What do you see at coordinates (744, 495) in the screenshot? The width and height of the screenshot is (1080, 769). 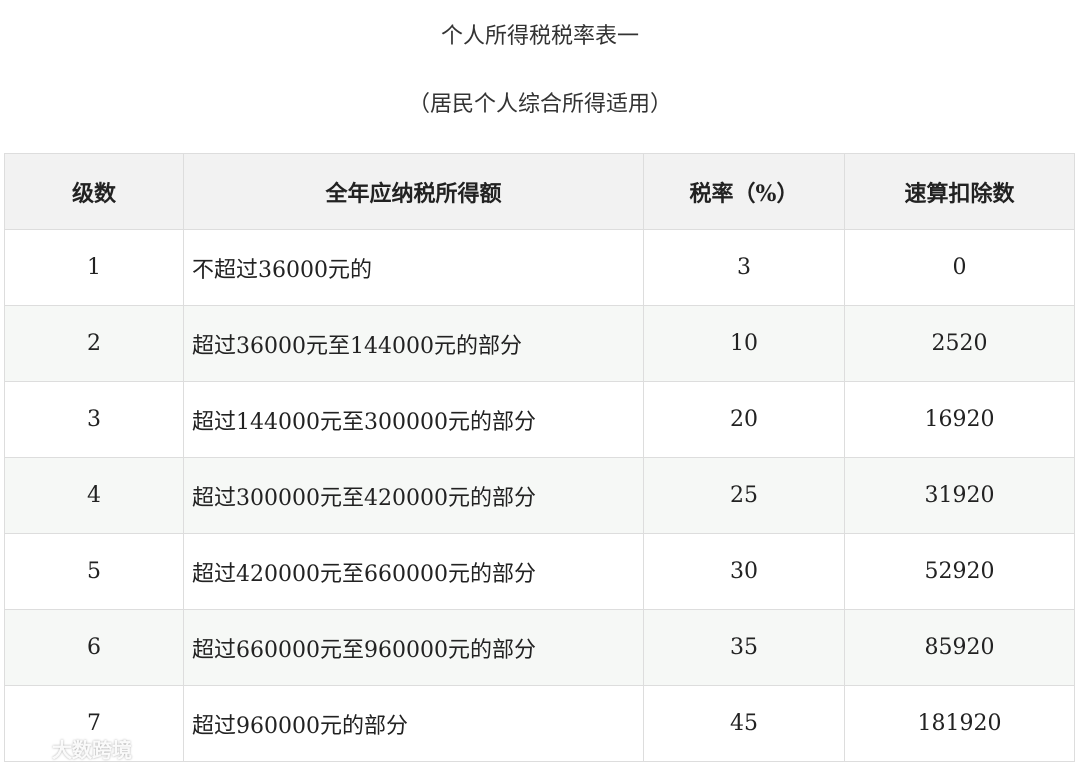 I see `cell-tax-rate: 25` at bounding box center [744, 495].